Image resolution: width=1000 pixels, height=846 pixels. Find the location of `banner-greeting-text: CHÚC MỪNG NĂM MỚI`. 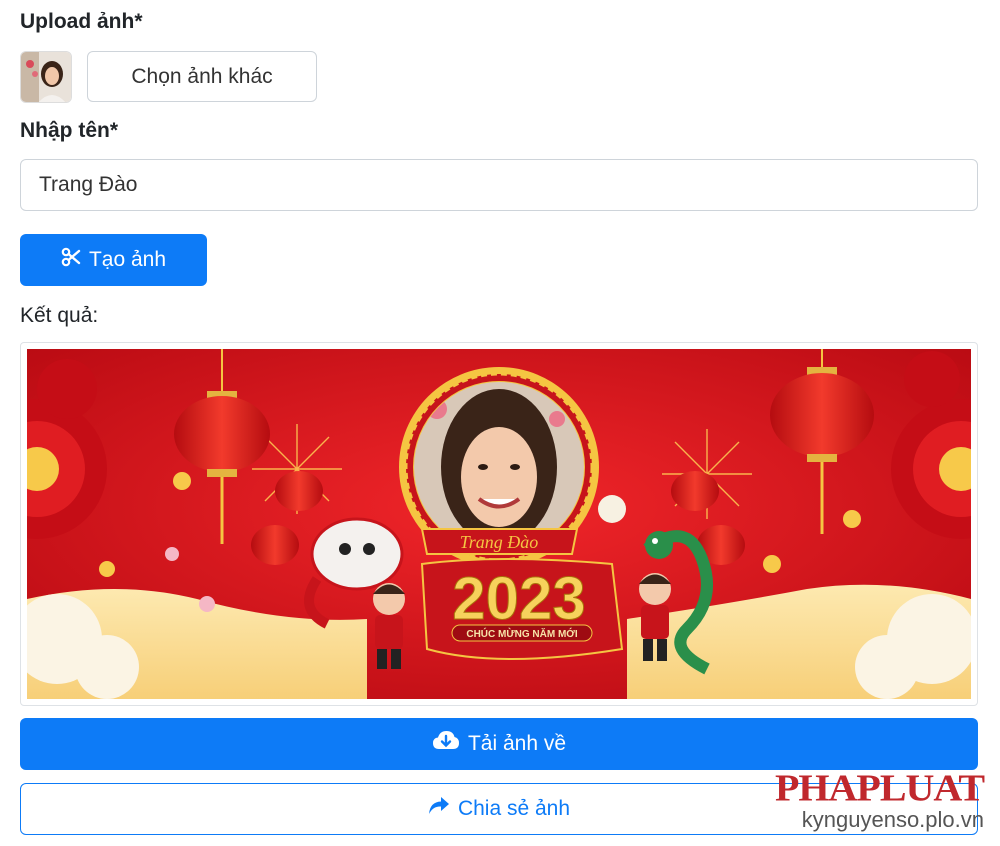

banner-greeting-text: CHÚC MỪNG NĂM MỚI is located at coordinates (521, 633).